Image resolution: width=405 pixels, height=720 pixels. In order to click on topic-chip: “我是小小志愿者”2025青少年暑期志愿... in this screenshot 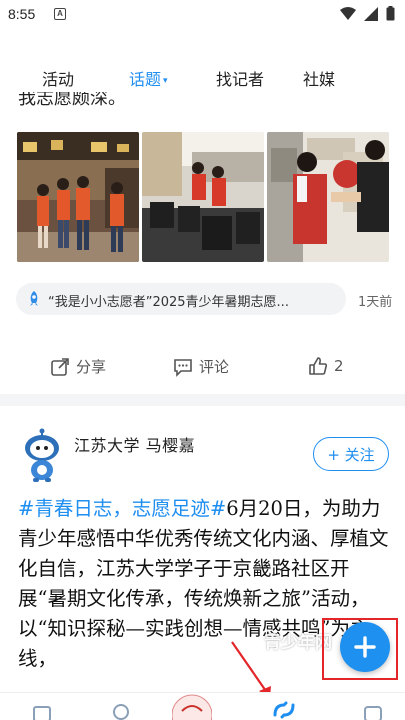, I will do `click(181, 299)`.